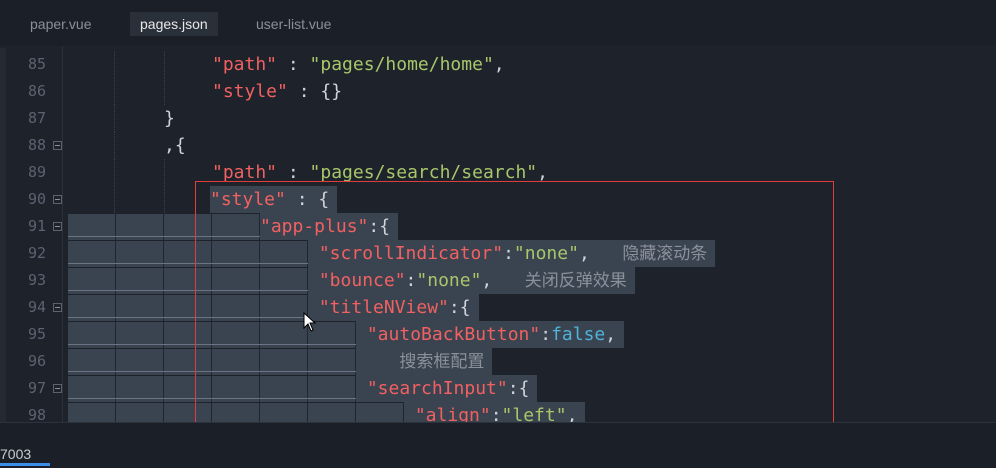 The width and height of the screenshot is (996, 468). What do you see at coordinates (314, 226) in the screenshot?
I see `json-key: "app-plus"` at bounding box center [314, 226].